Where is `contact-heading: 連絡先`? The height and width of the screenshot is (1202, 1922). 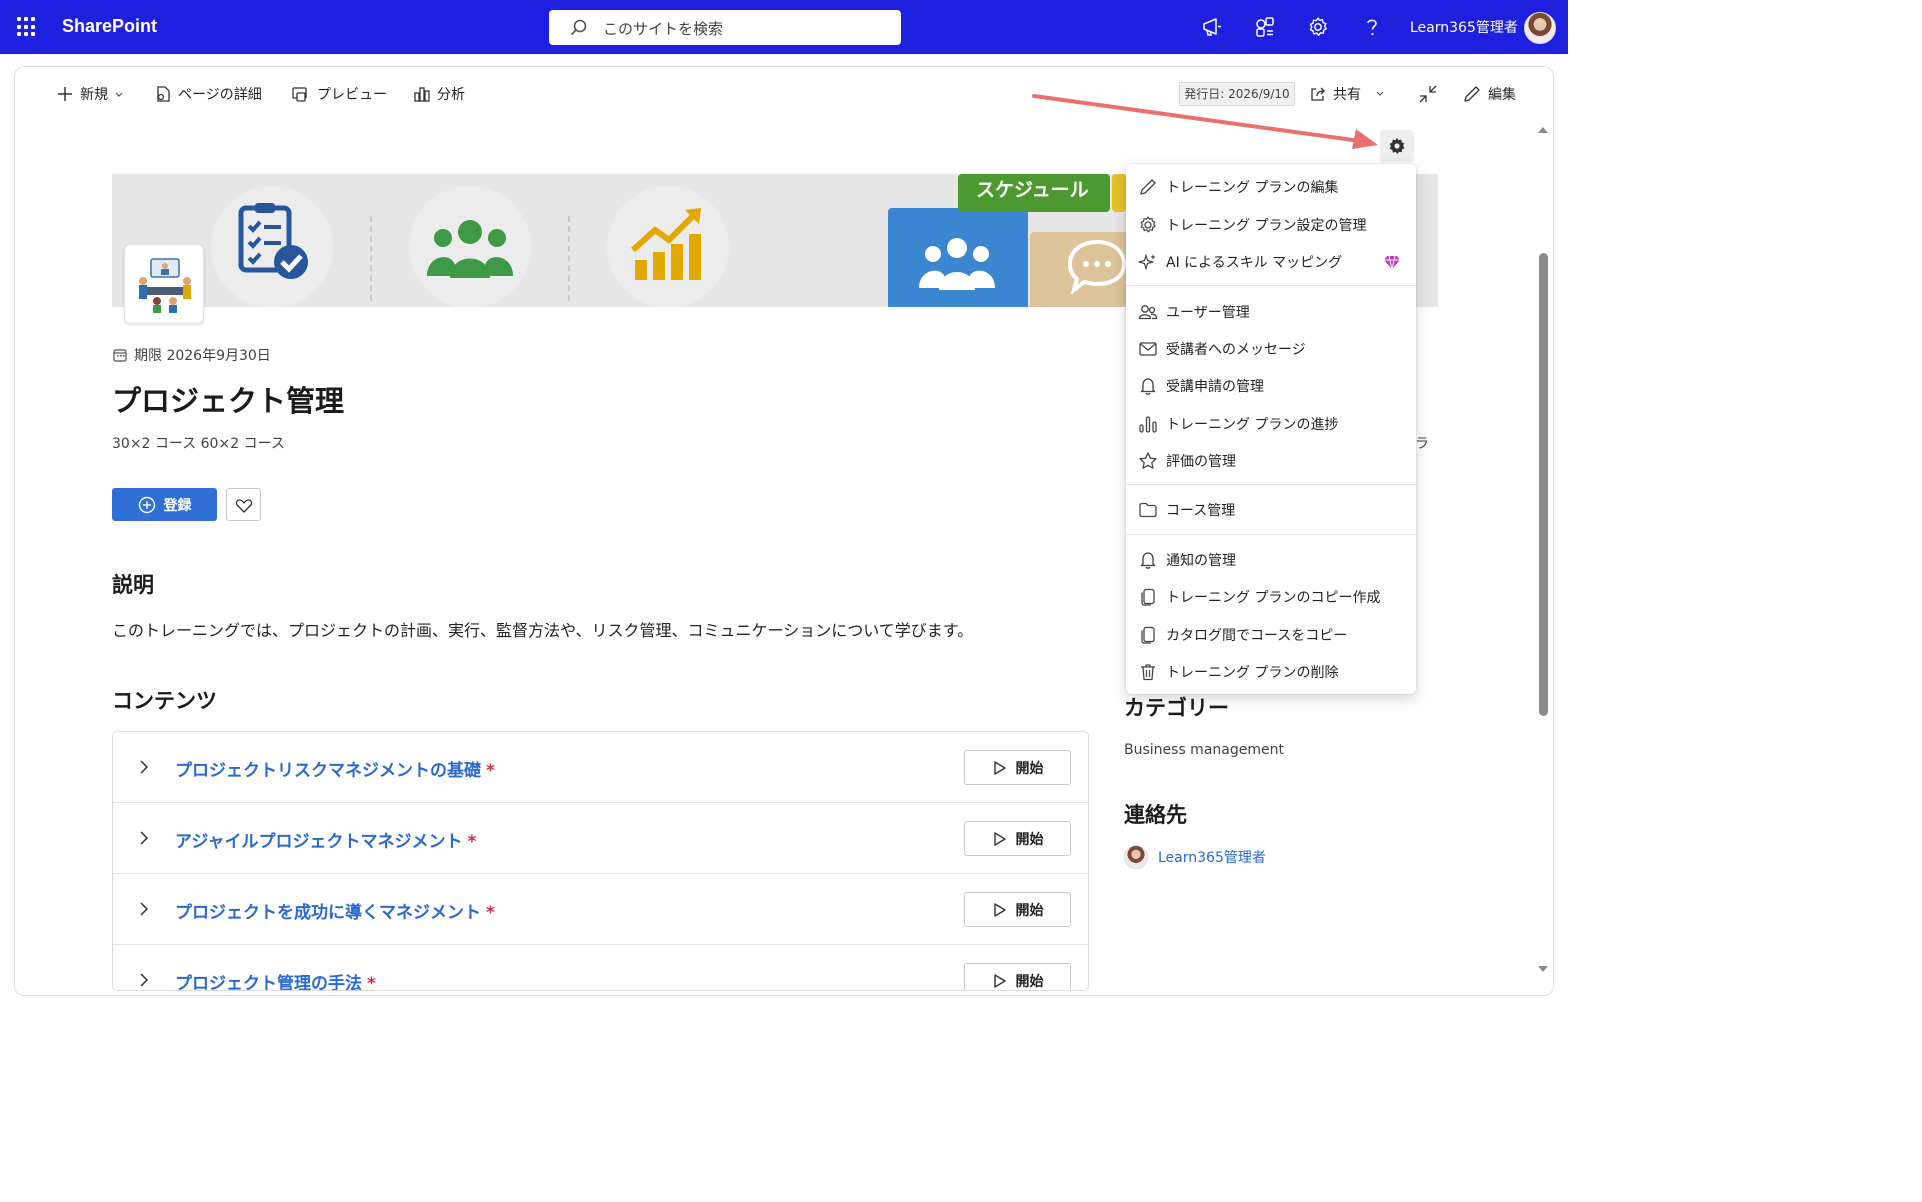 contact-heading: 連絡先 is located at coordinates (1155, 815).